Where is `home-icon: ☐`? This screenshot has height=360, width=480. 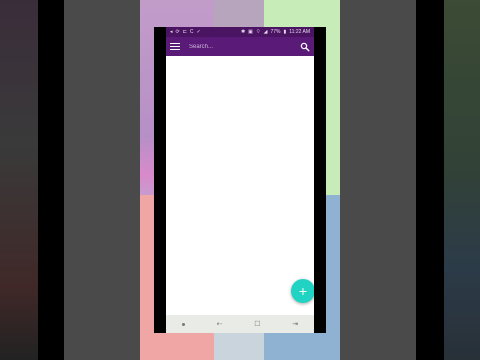 home-icon: ☐ is located at coordinates (257, 324).